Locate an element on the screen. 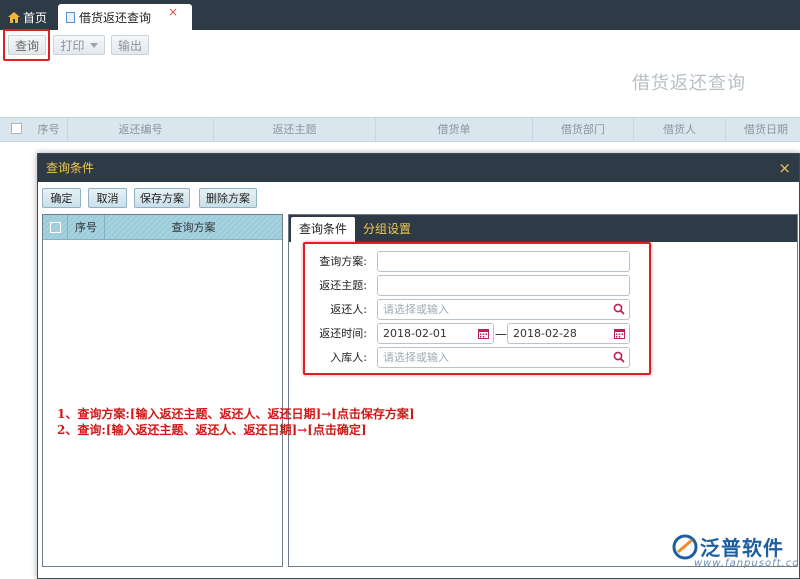 The height and width of the screenshot is (579, 800). condition-tabs: 查询条件 分组设置 is located at coordinates (543, 228).